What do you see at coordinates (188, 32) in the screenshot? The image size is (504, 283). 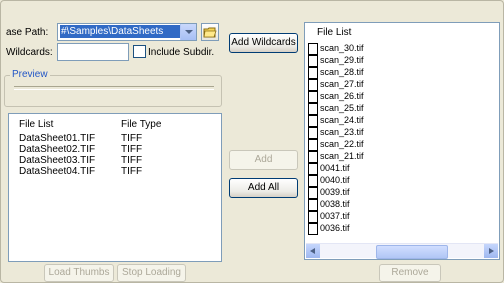 I see `chevron-down-icon` at bounding box center [188, 32].